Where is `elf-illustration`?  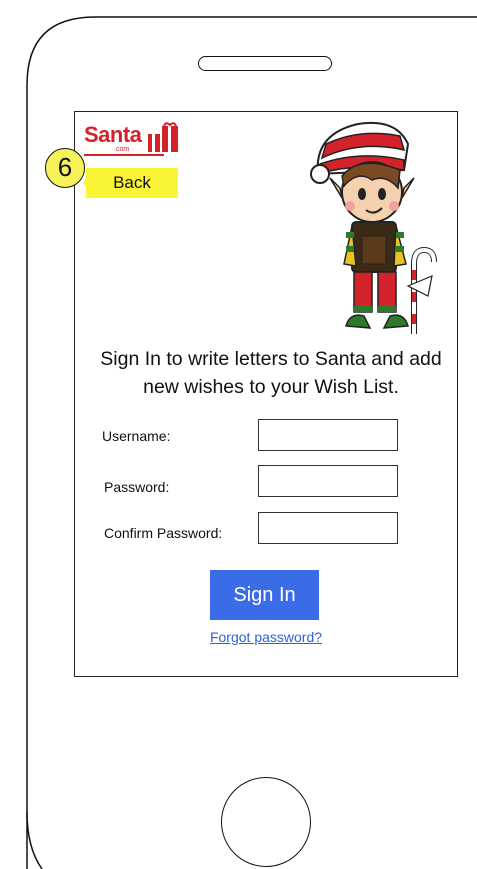
elf-illustration is located at coordinates (373, 228).